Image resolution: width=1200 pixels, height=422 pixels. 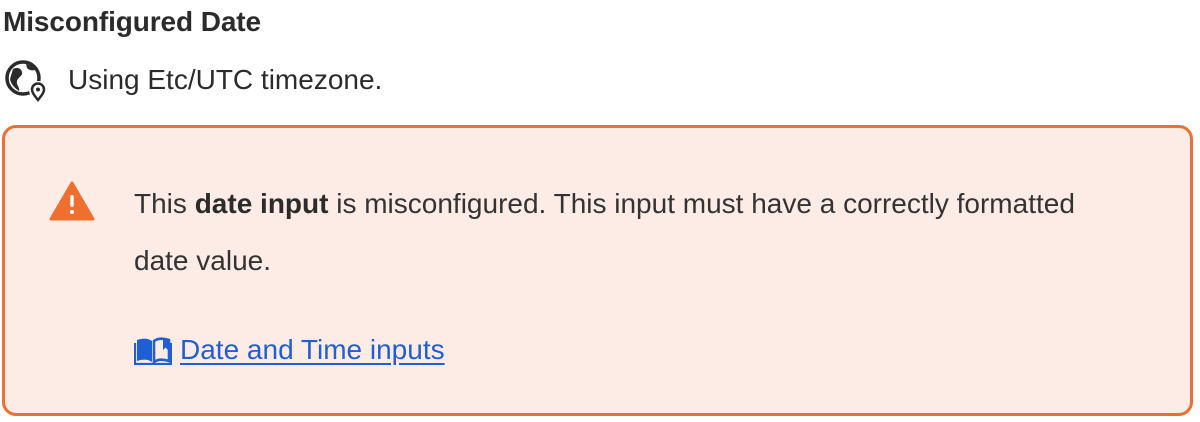 I want to click on field-title: Misconfigured Date, so click(x=132, y=21).